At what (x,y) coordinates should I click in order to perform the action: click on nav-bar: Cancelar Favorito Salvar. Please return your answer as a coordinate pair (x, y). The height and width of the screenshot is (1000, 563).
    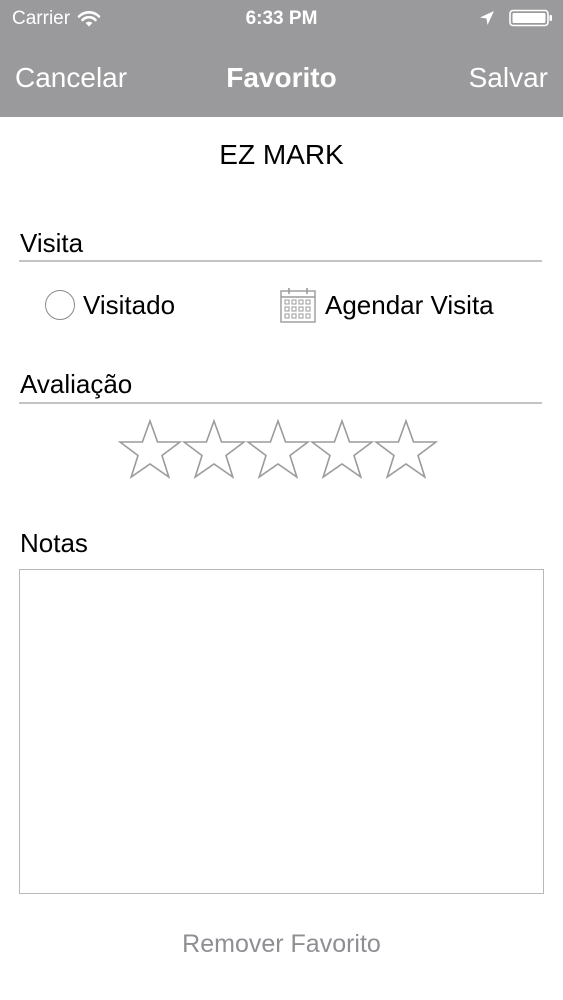
    Looking at the image, I should click on (281, 77).